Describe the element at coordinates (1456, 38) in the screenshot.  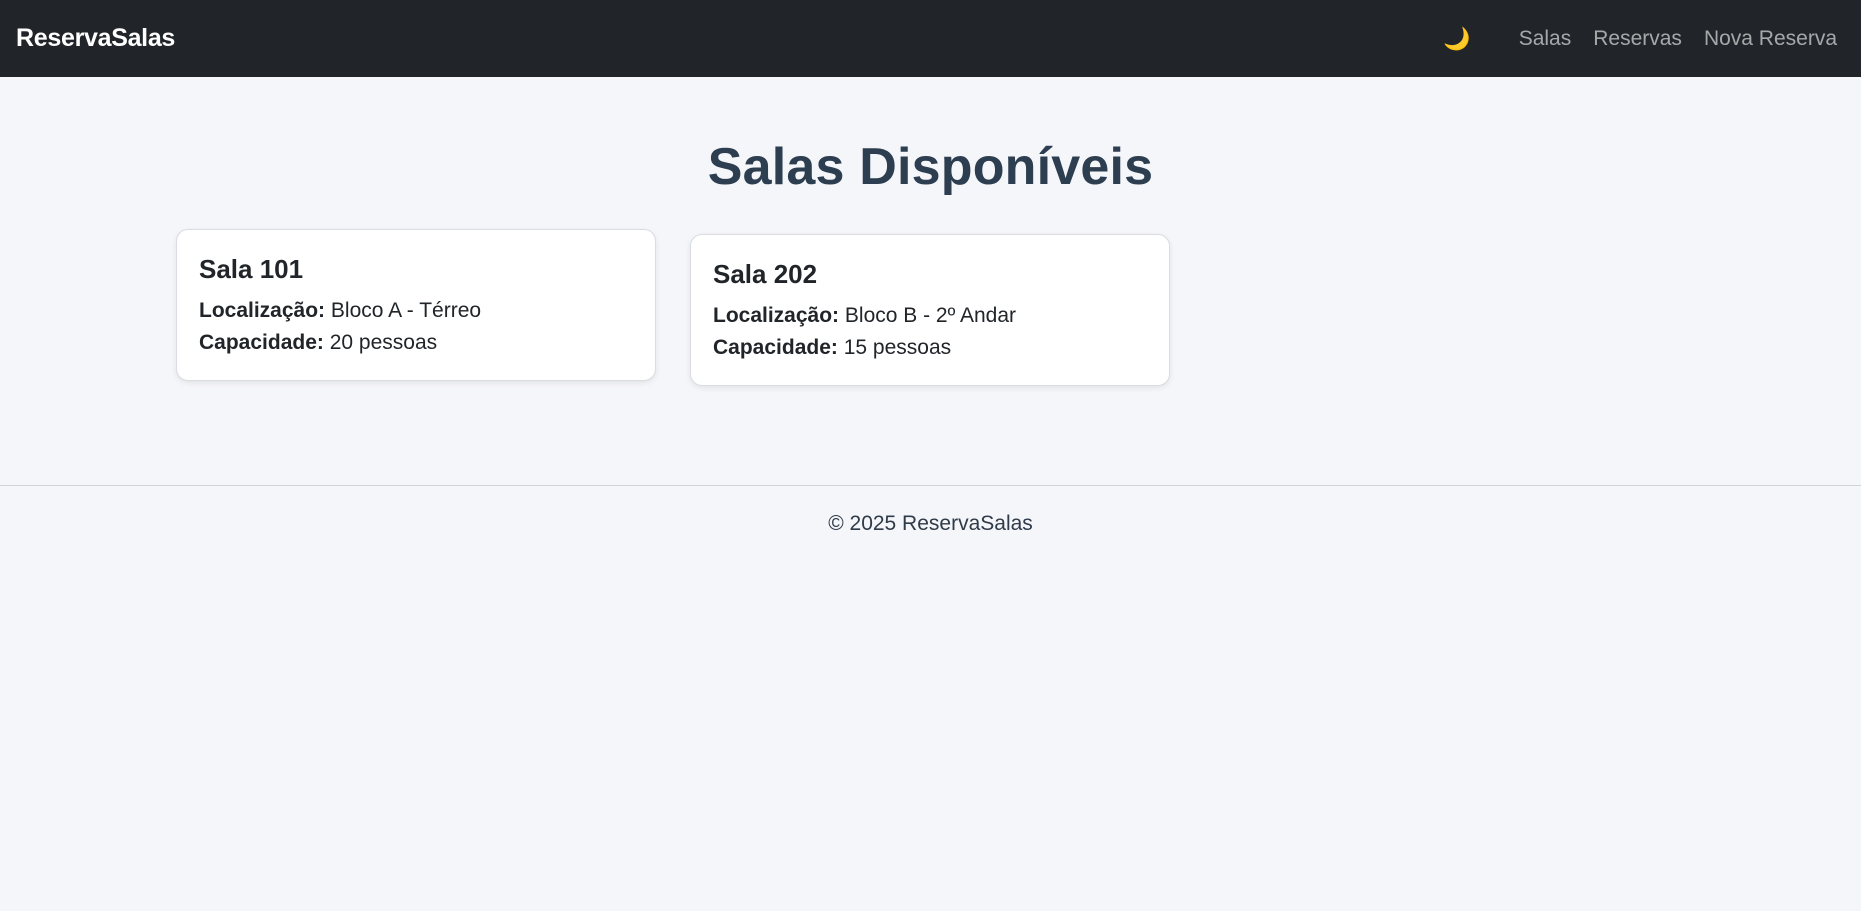
I see `moon-icon: 🌙` at that location.